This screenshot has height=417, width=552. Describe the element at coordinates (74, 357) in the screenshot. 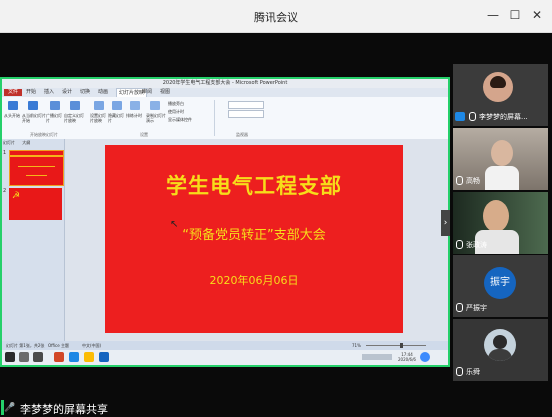

I see `taskbar-browser-icon` at that location.